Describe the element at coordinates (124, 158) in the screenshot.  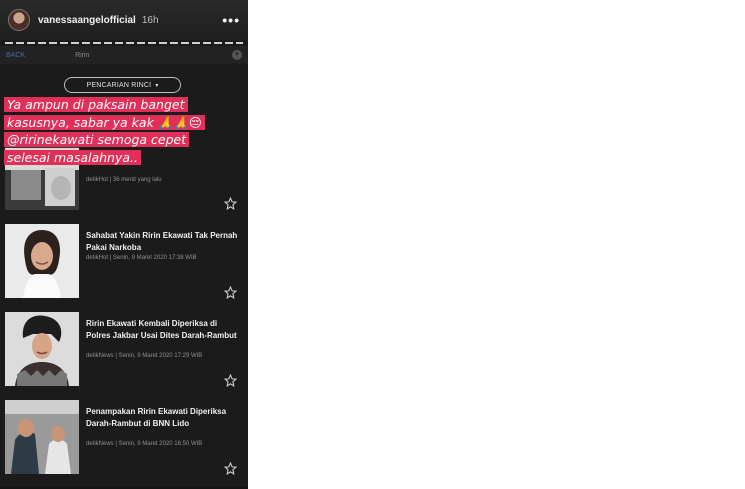
I see `caption-line: selesai masalahnya..` at that location.